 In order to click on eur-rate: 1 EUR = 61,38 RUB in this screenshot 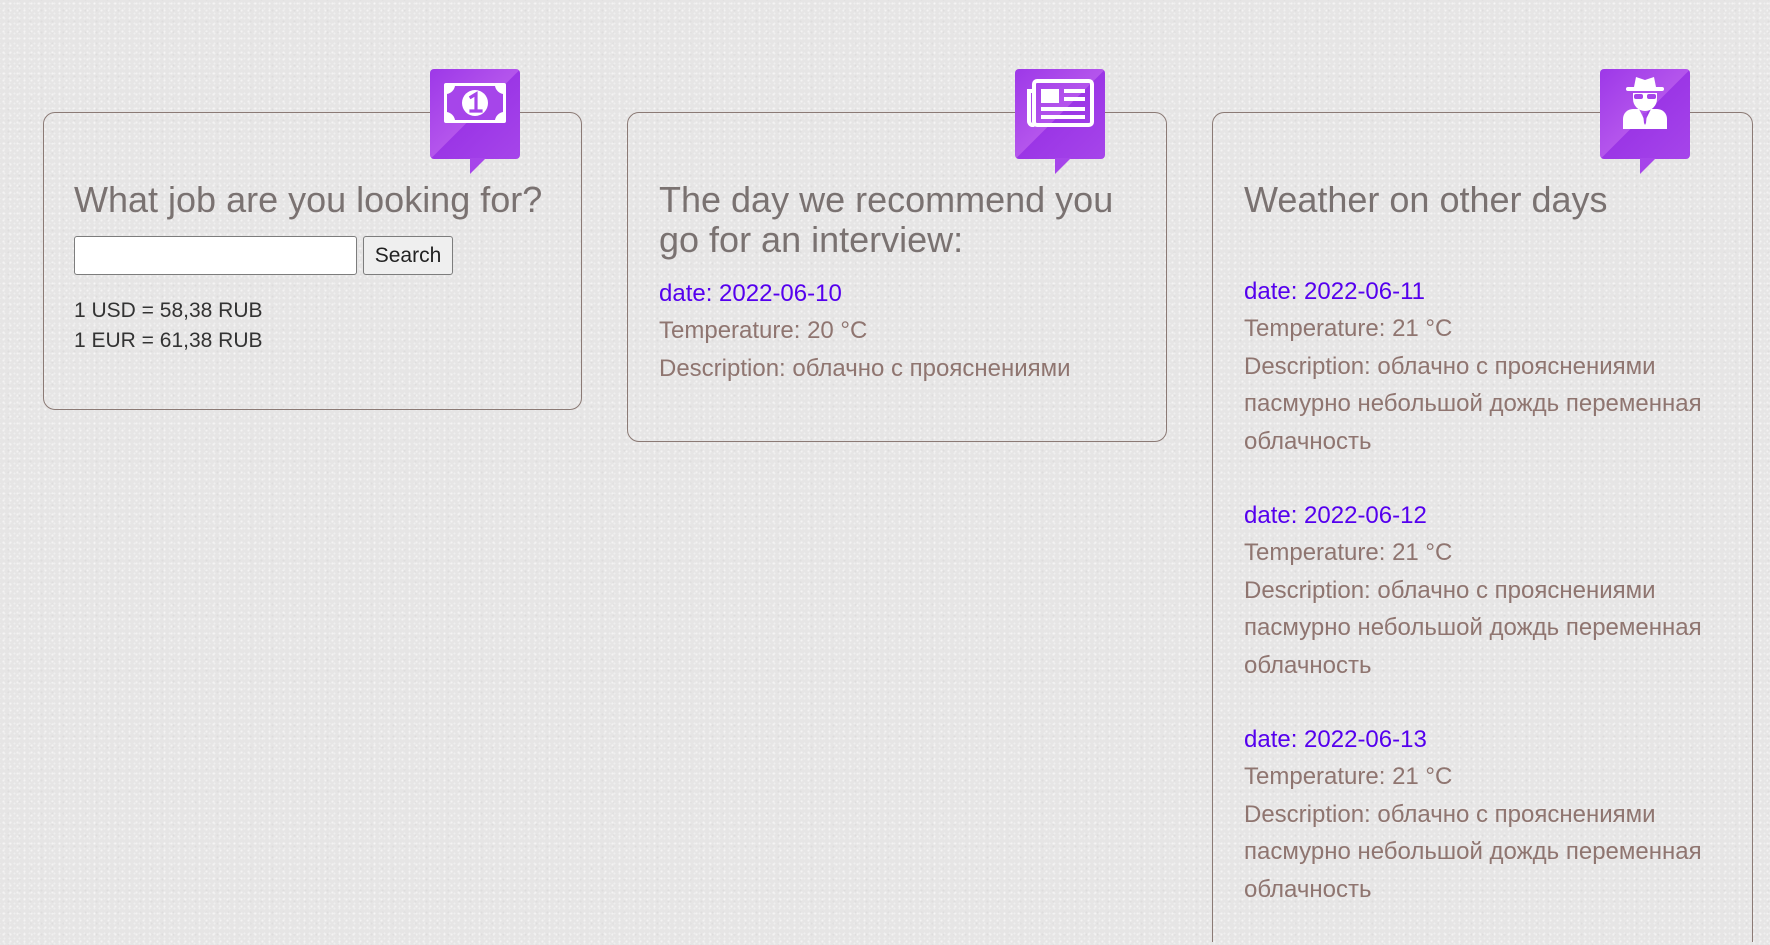, I will do `click(168, 340)`.